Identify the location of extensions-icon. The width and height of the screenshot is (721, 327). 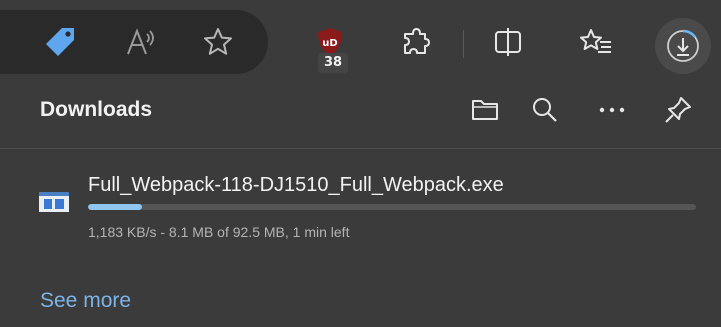
(416, 42).